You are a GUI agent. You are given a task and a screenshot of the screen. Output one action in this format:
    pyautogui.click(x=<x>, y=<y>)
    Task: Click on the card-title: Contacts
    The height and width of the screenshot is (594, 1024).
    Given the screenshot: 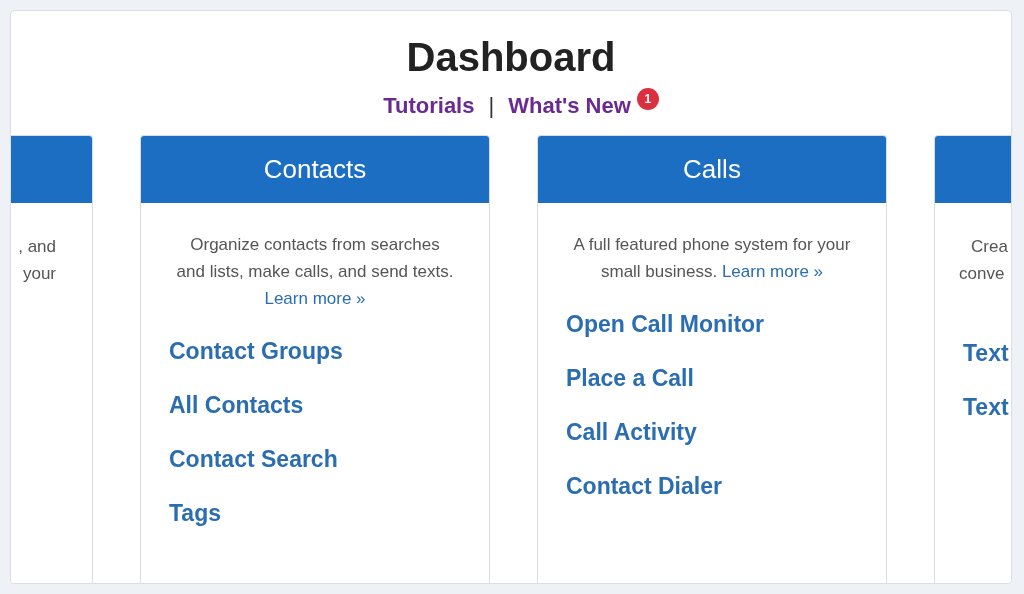 What is the action you would take?
    pyautogui.click(x=315, y=169)
    